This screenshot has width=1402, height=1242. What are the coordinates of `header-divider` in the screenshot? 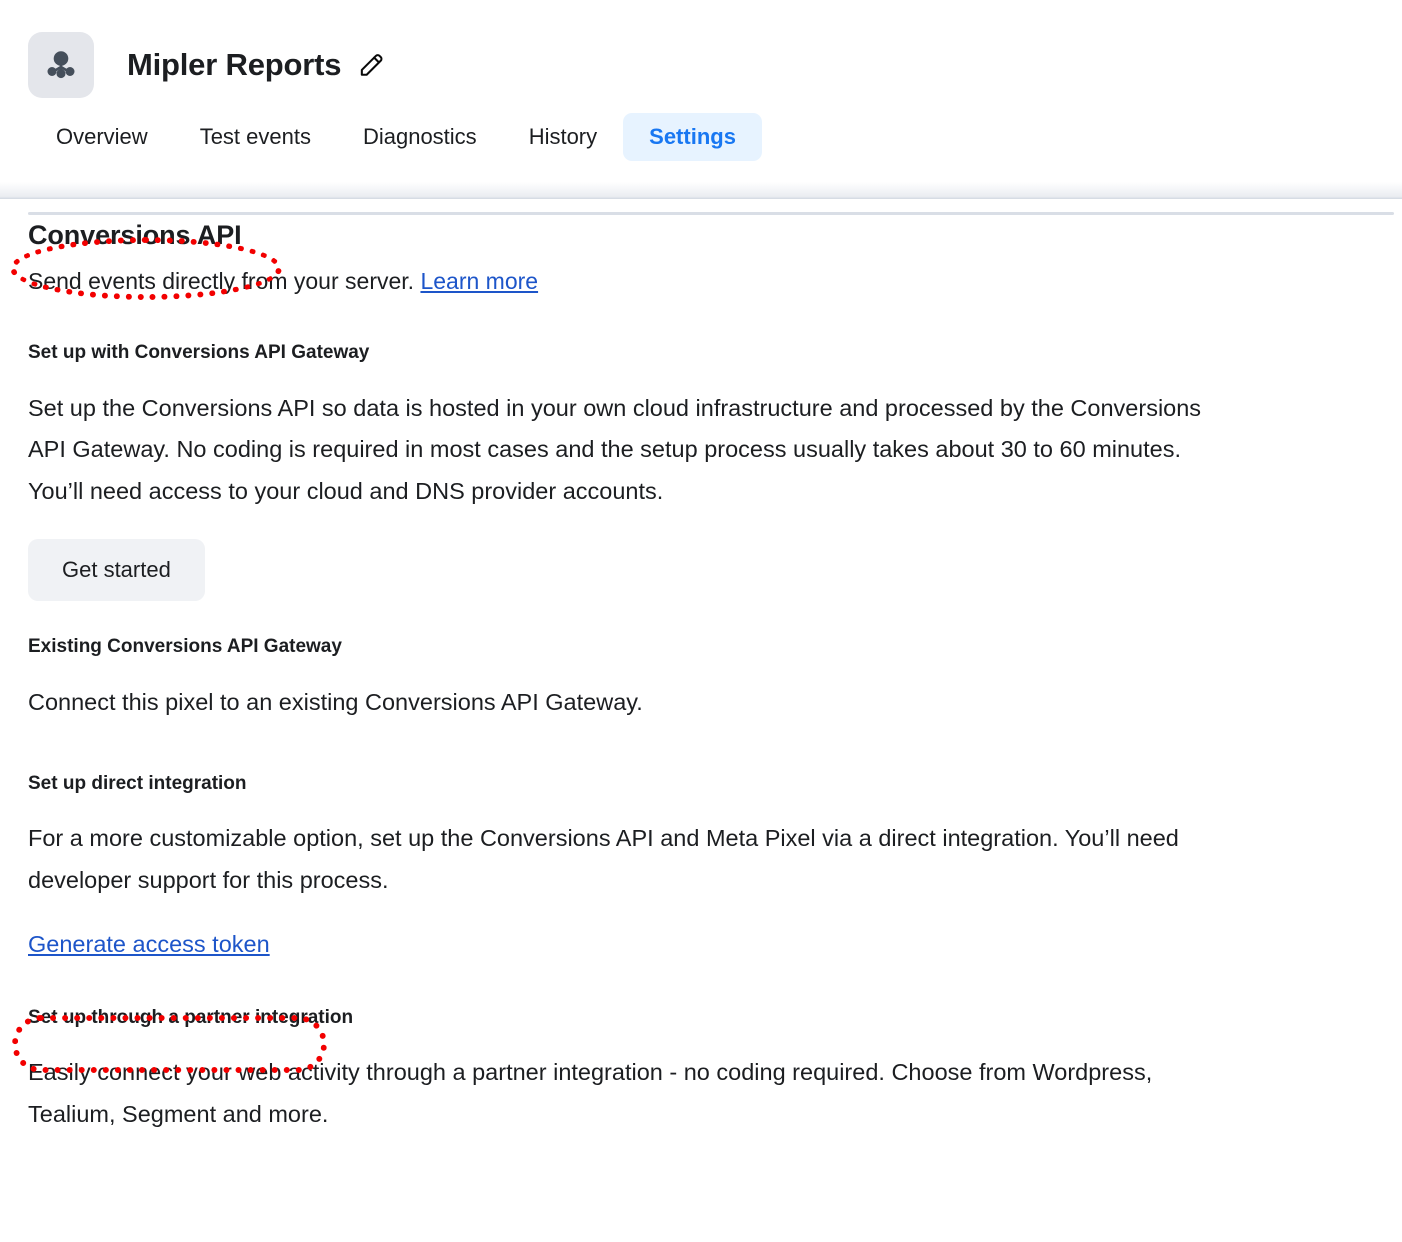 It's located at (711, 213).